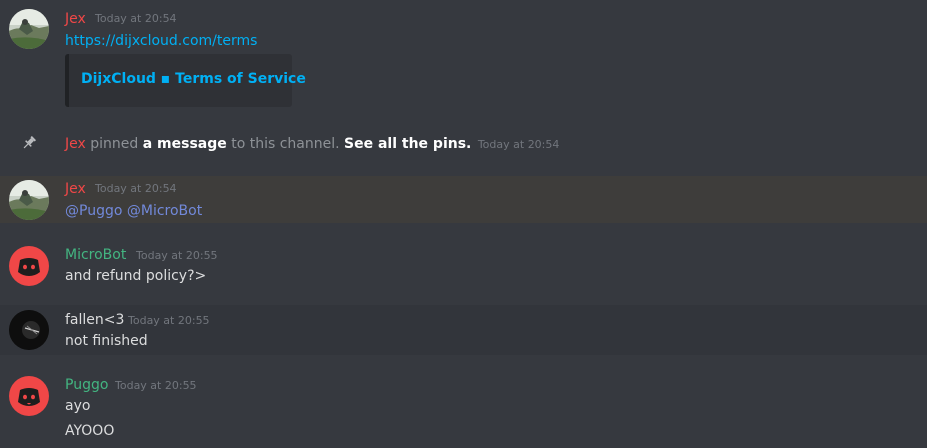 The width and height of the screenshot is (927, 448). What do you see at coordinates (164, 211) in the screenshot?
I see `mention-microbot: @MicroBot` at bounding box center [164, 211].